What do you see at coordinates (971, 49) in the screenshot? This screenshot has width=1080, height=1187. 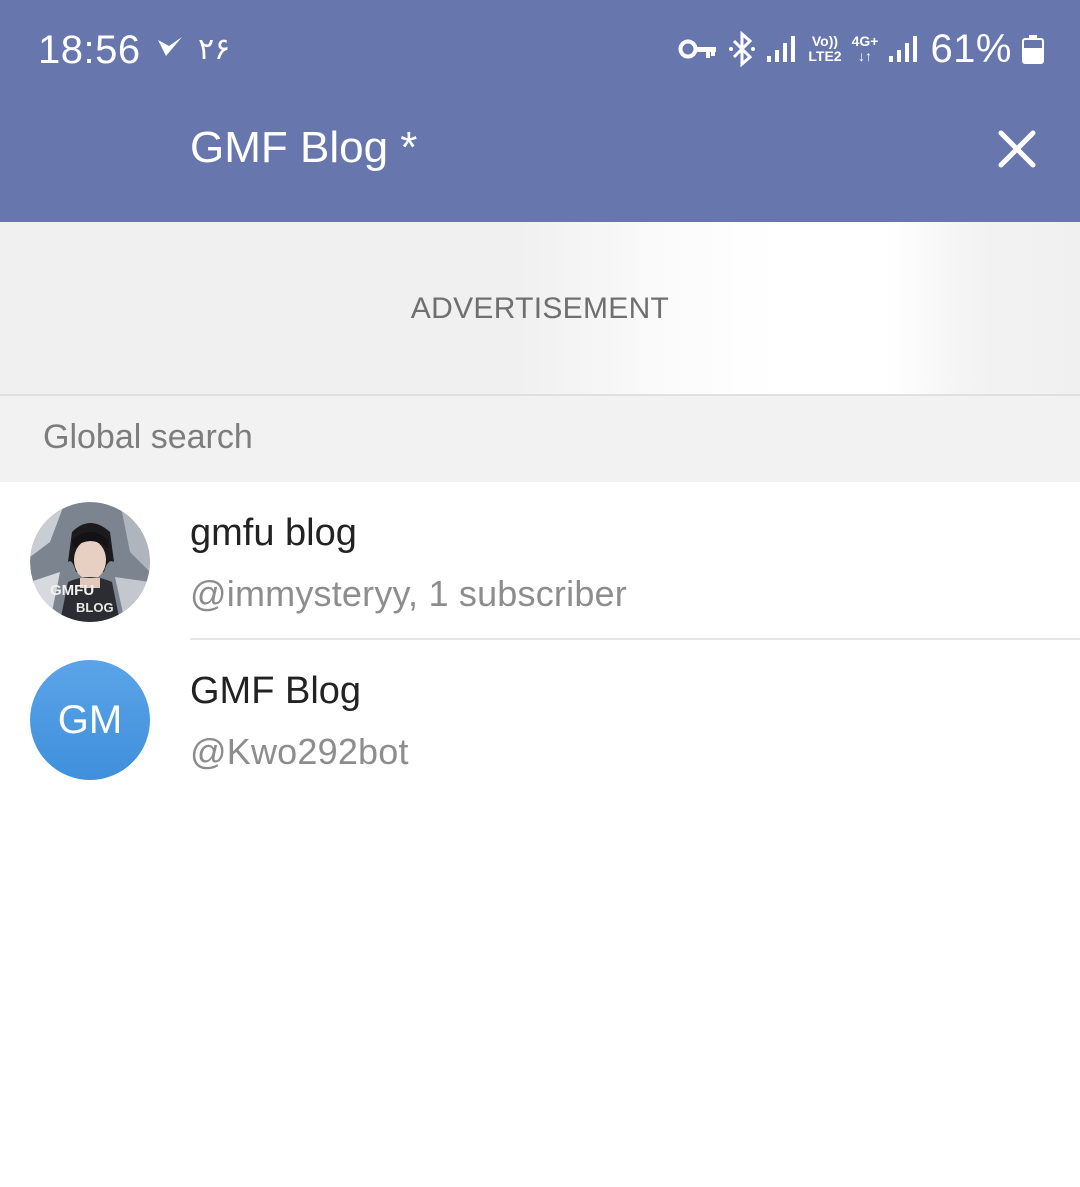 I see `battery-percent: 61%` at bounding box center [971, 49].